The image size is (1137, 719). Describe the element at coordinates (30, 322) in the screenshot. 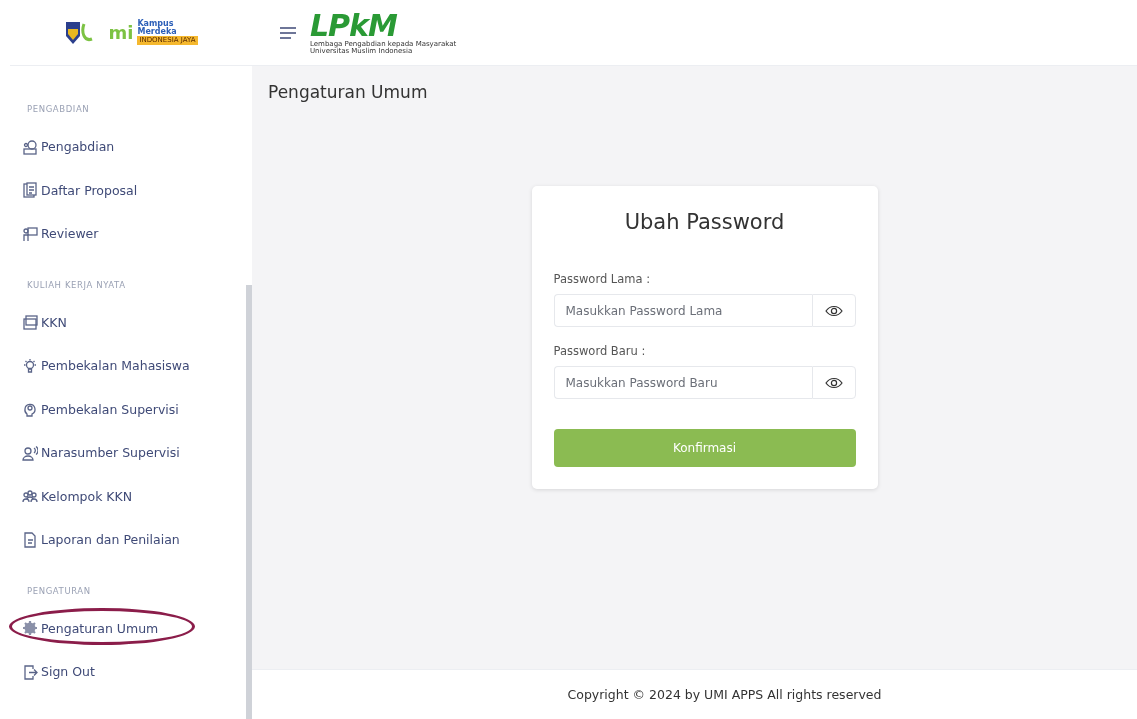

I see `folder-stack-icon` at that location.